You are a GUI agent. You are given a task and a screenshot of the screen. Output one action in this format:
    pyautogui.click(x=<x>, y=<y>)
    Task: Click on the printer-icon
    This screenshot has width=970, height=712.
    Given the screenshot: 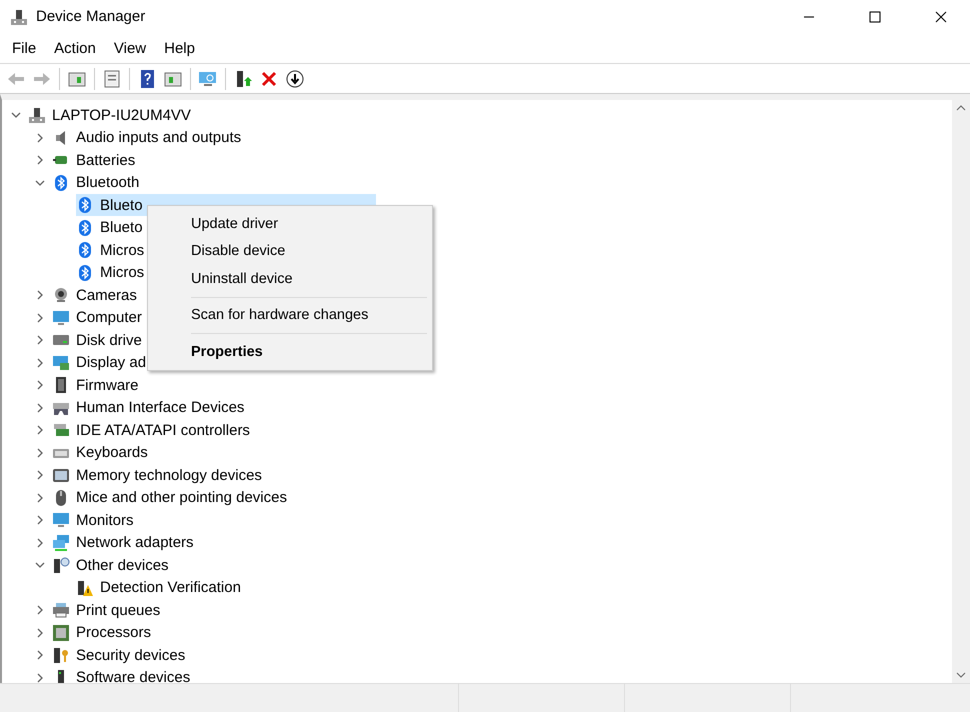 What is the action you would take?
    pyautogui.click(x=61, y=610)
    